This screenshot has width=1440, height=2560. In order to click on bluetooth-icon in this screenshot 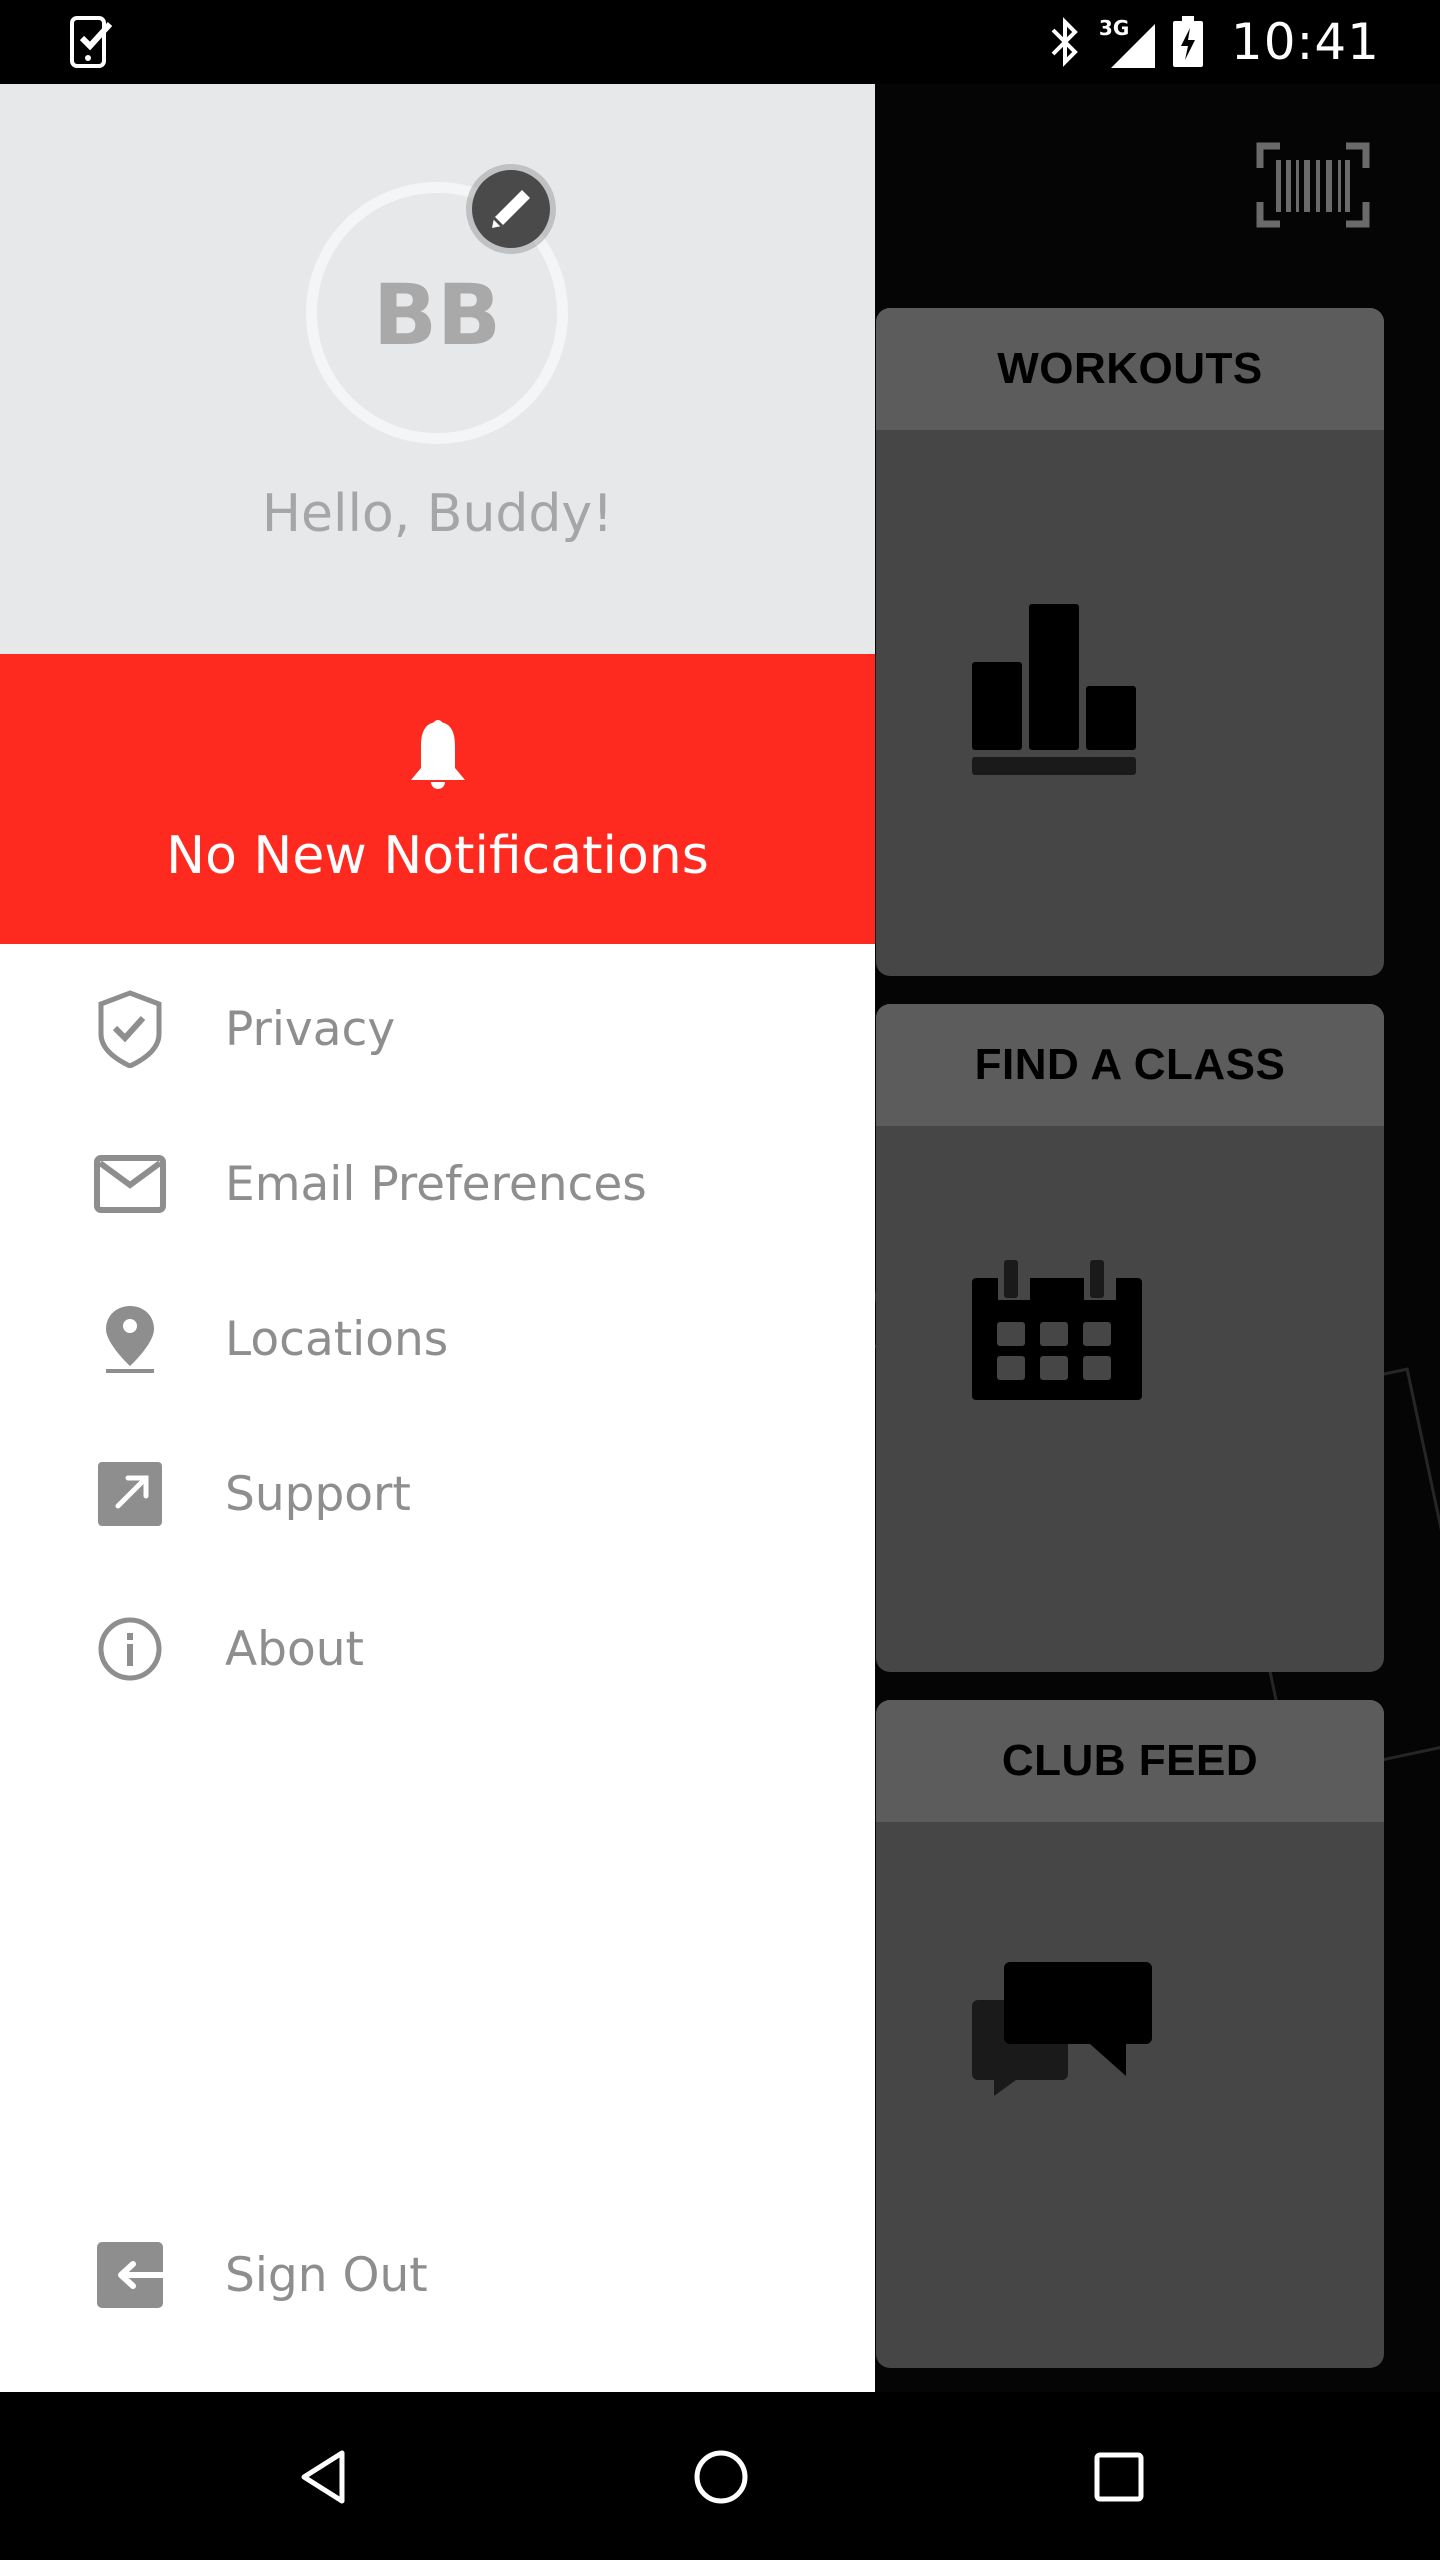, I will do `click(1064, 42)`.